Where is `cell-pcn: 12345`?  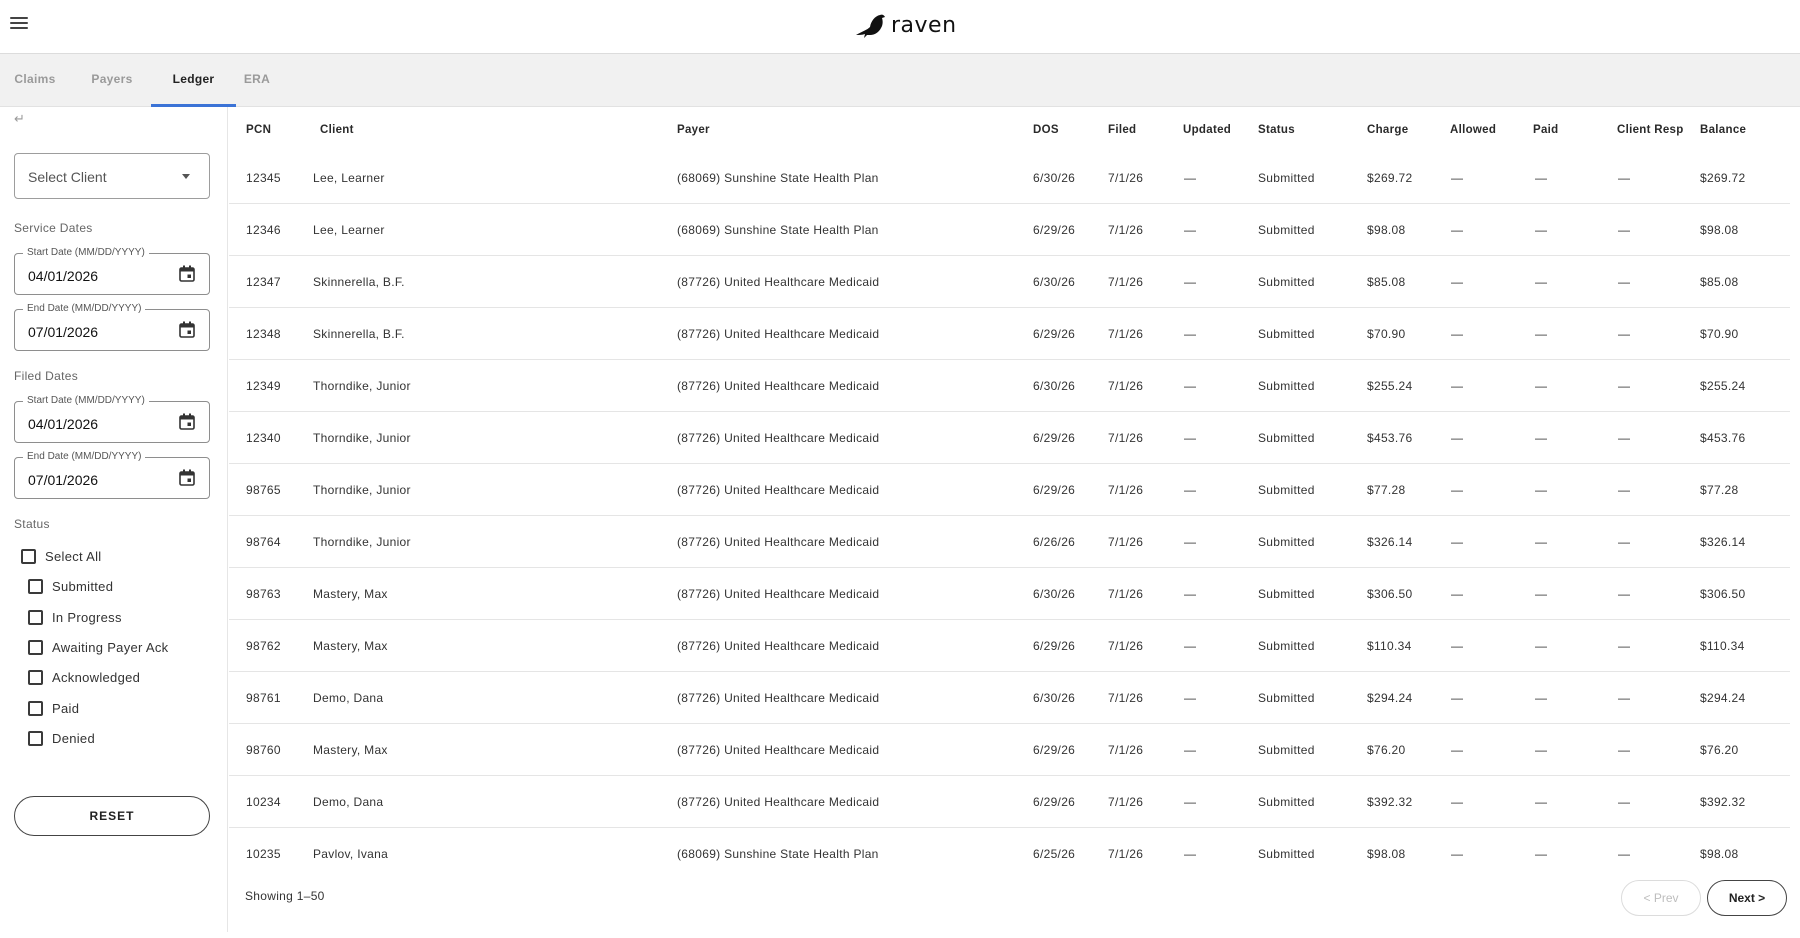 cell-pcn: 12345 is located at coordinates (263, 178).